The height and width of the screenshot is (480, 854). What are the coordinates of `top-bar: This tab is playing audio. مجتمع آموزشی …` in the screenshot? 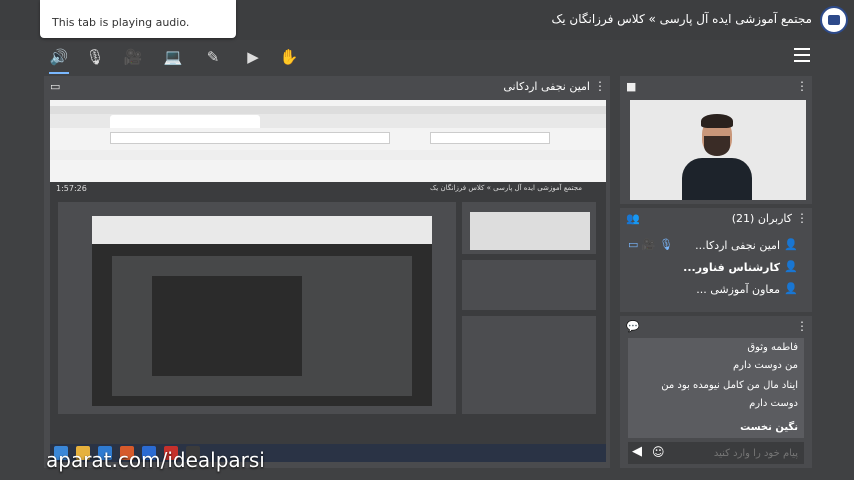 It's located at (427, 20).